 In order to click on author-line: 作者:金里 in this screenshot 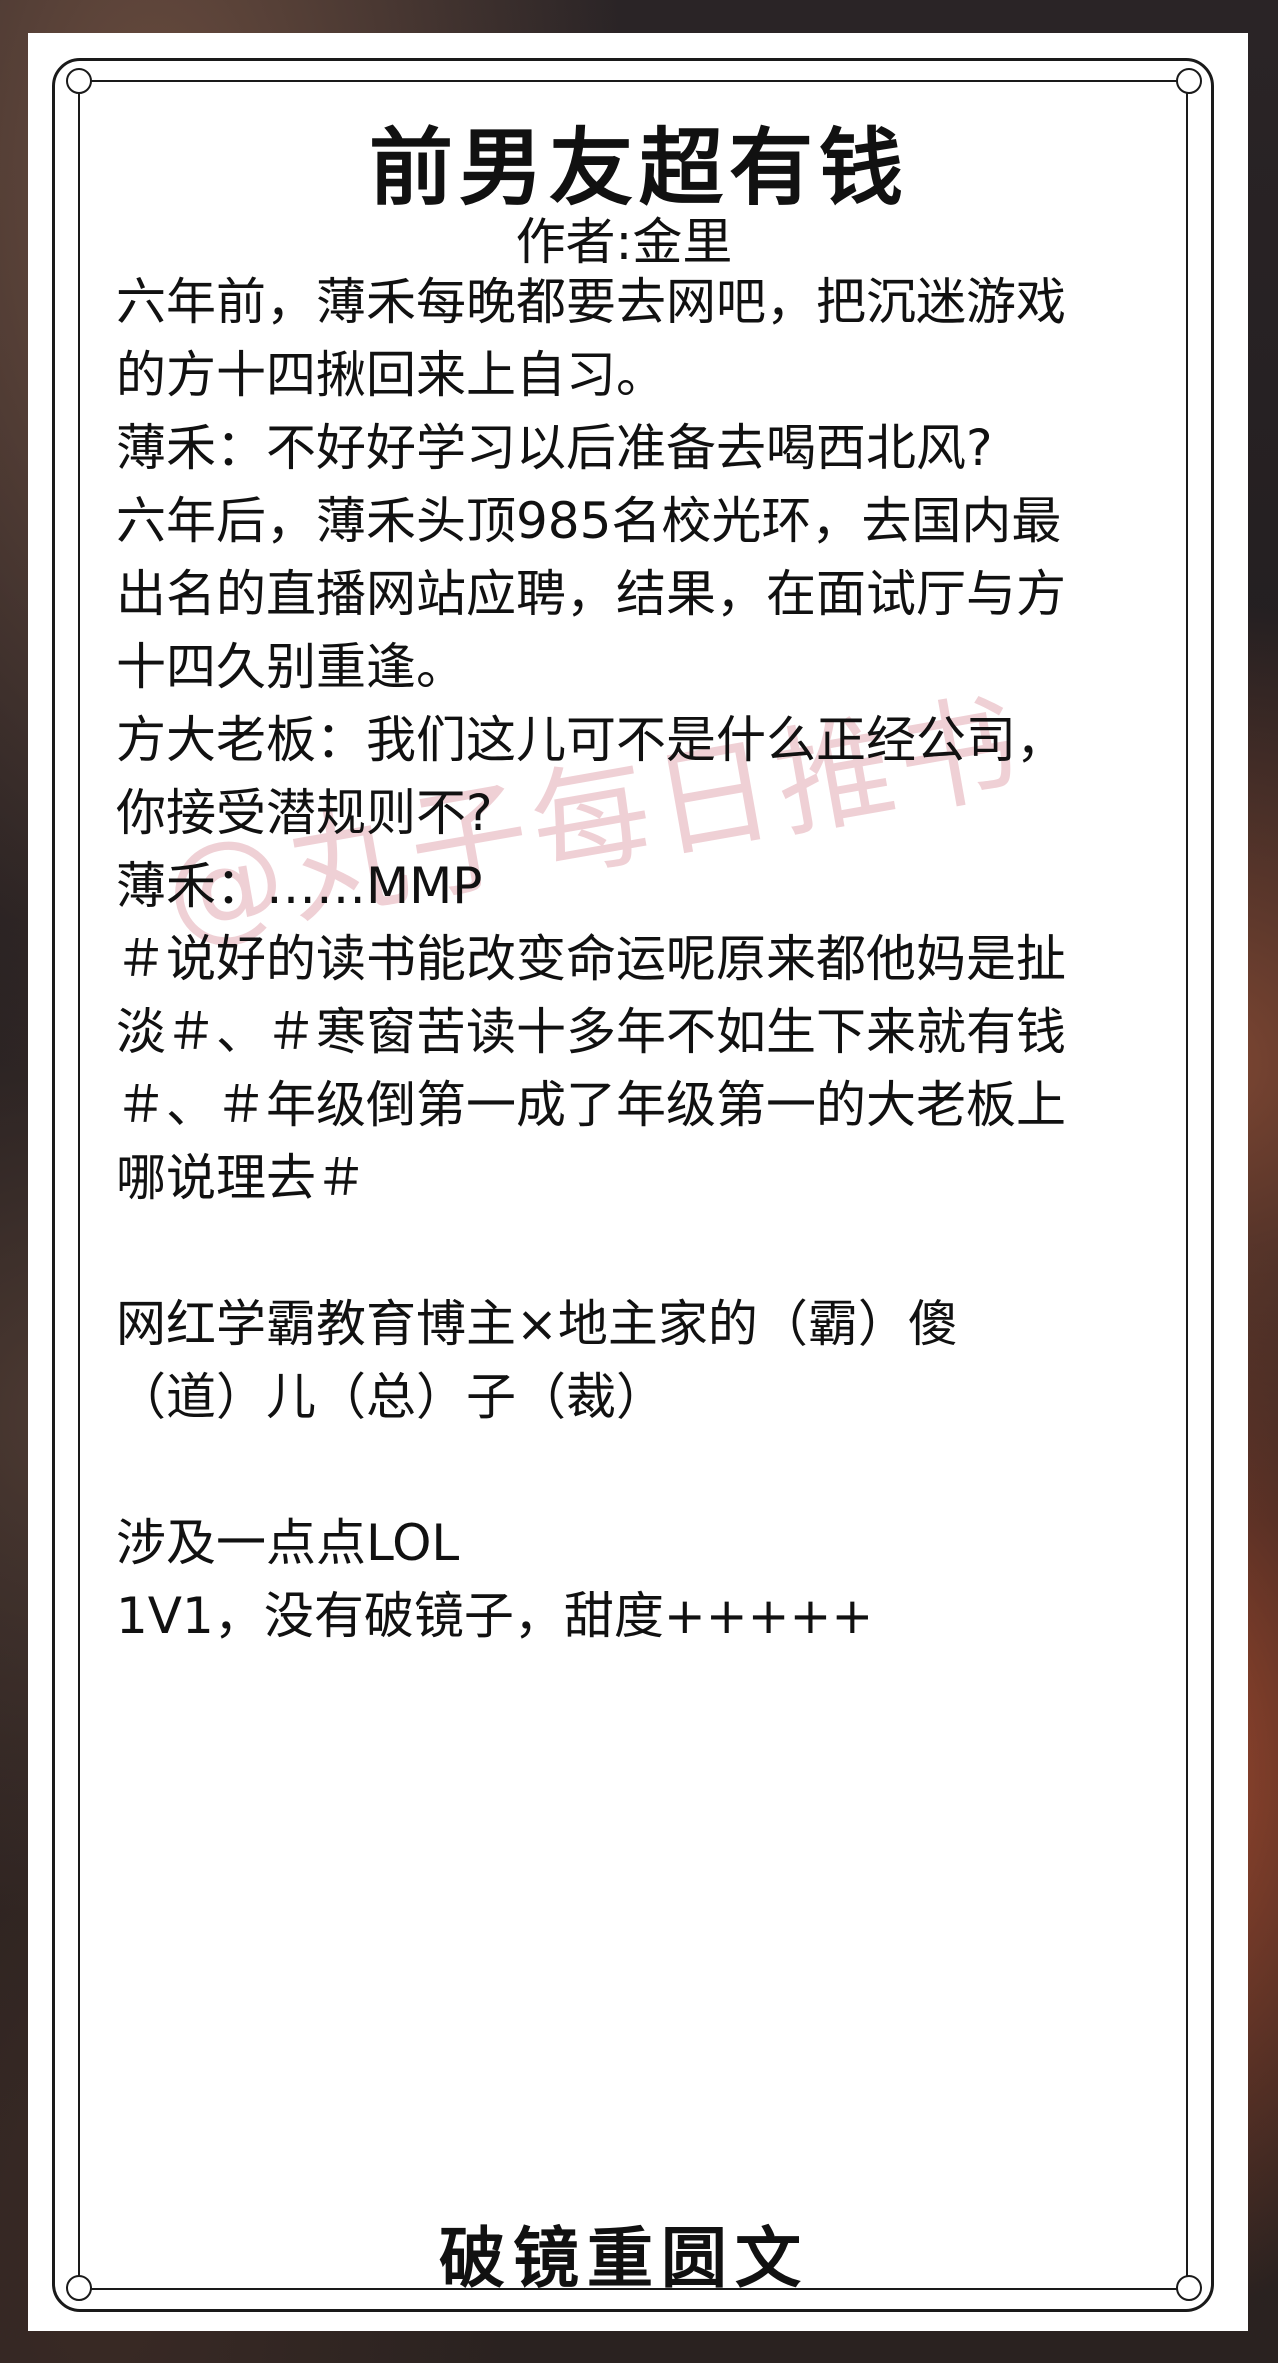, I will do `click(624, 242)`.